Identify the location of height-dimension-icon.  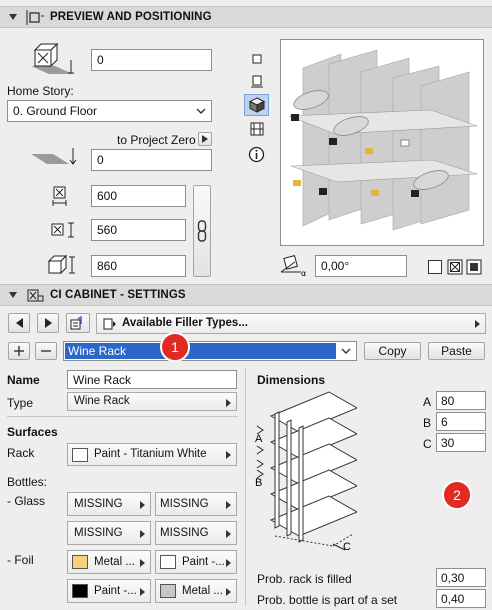
(61, 264).